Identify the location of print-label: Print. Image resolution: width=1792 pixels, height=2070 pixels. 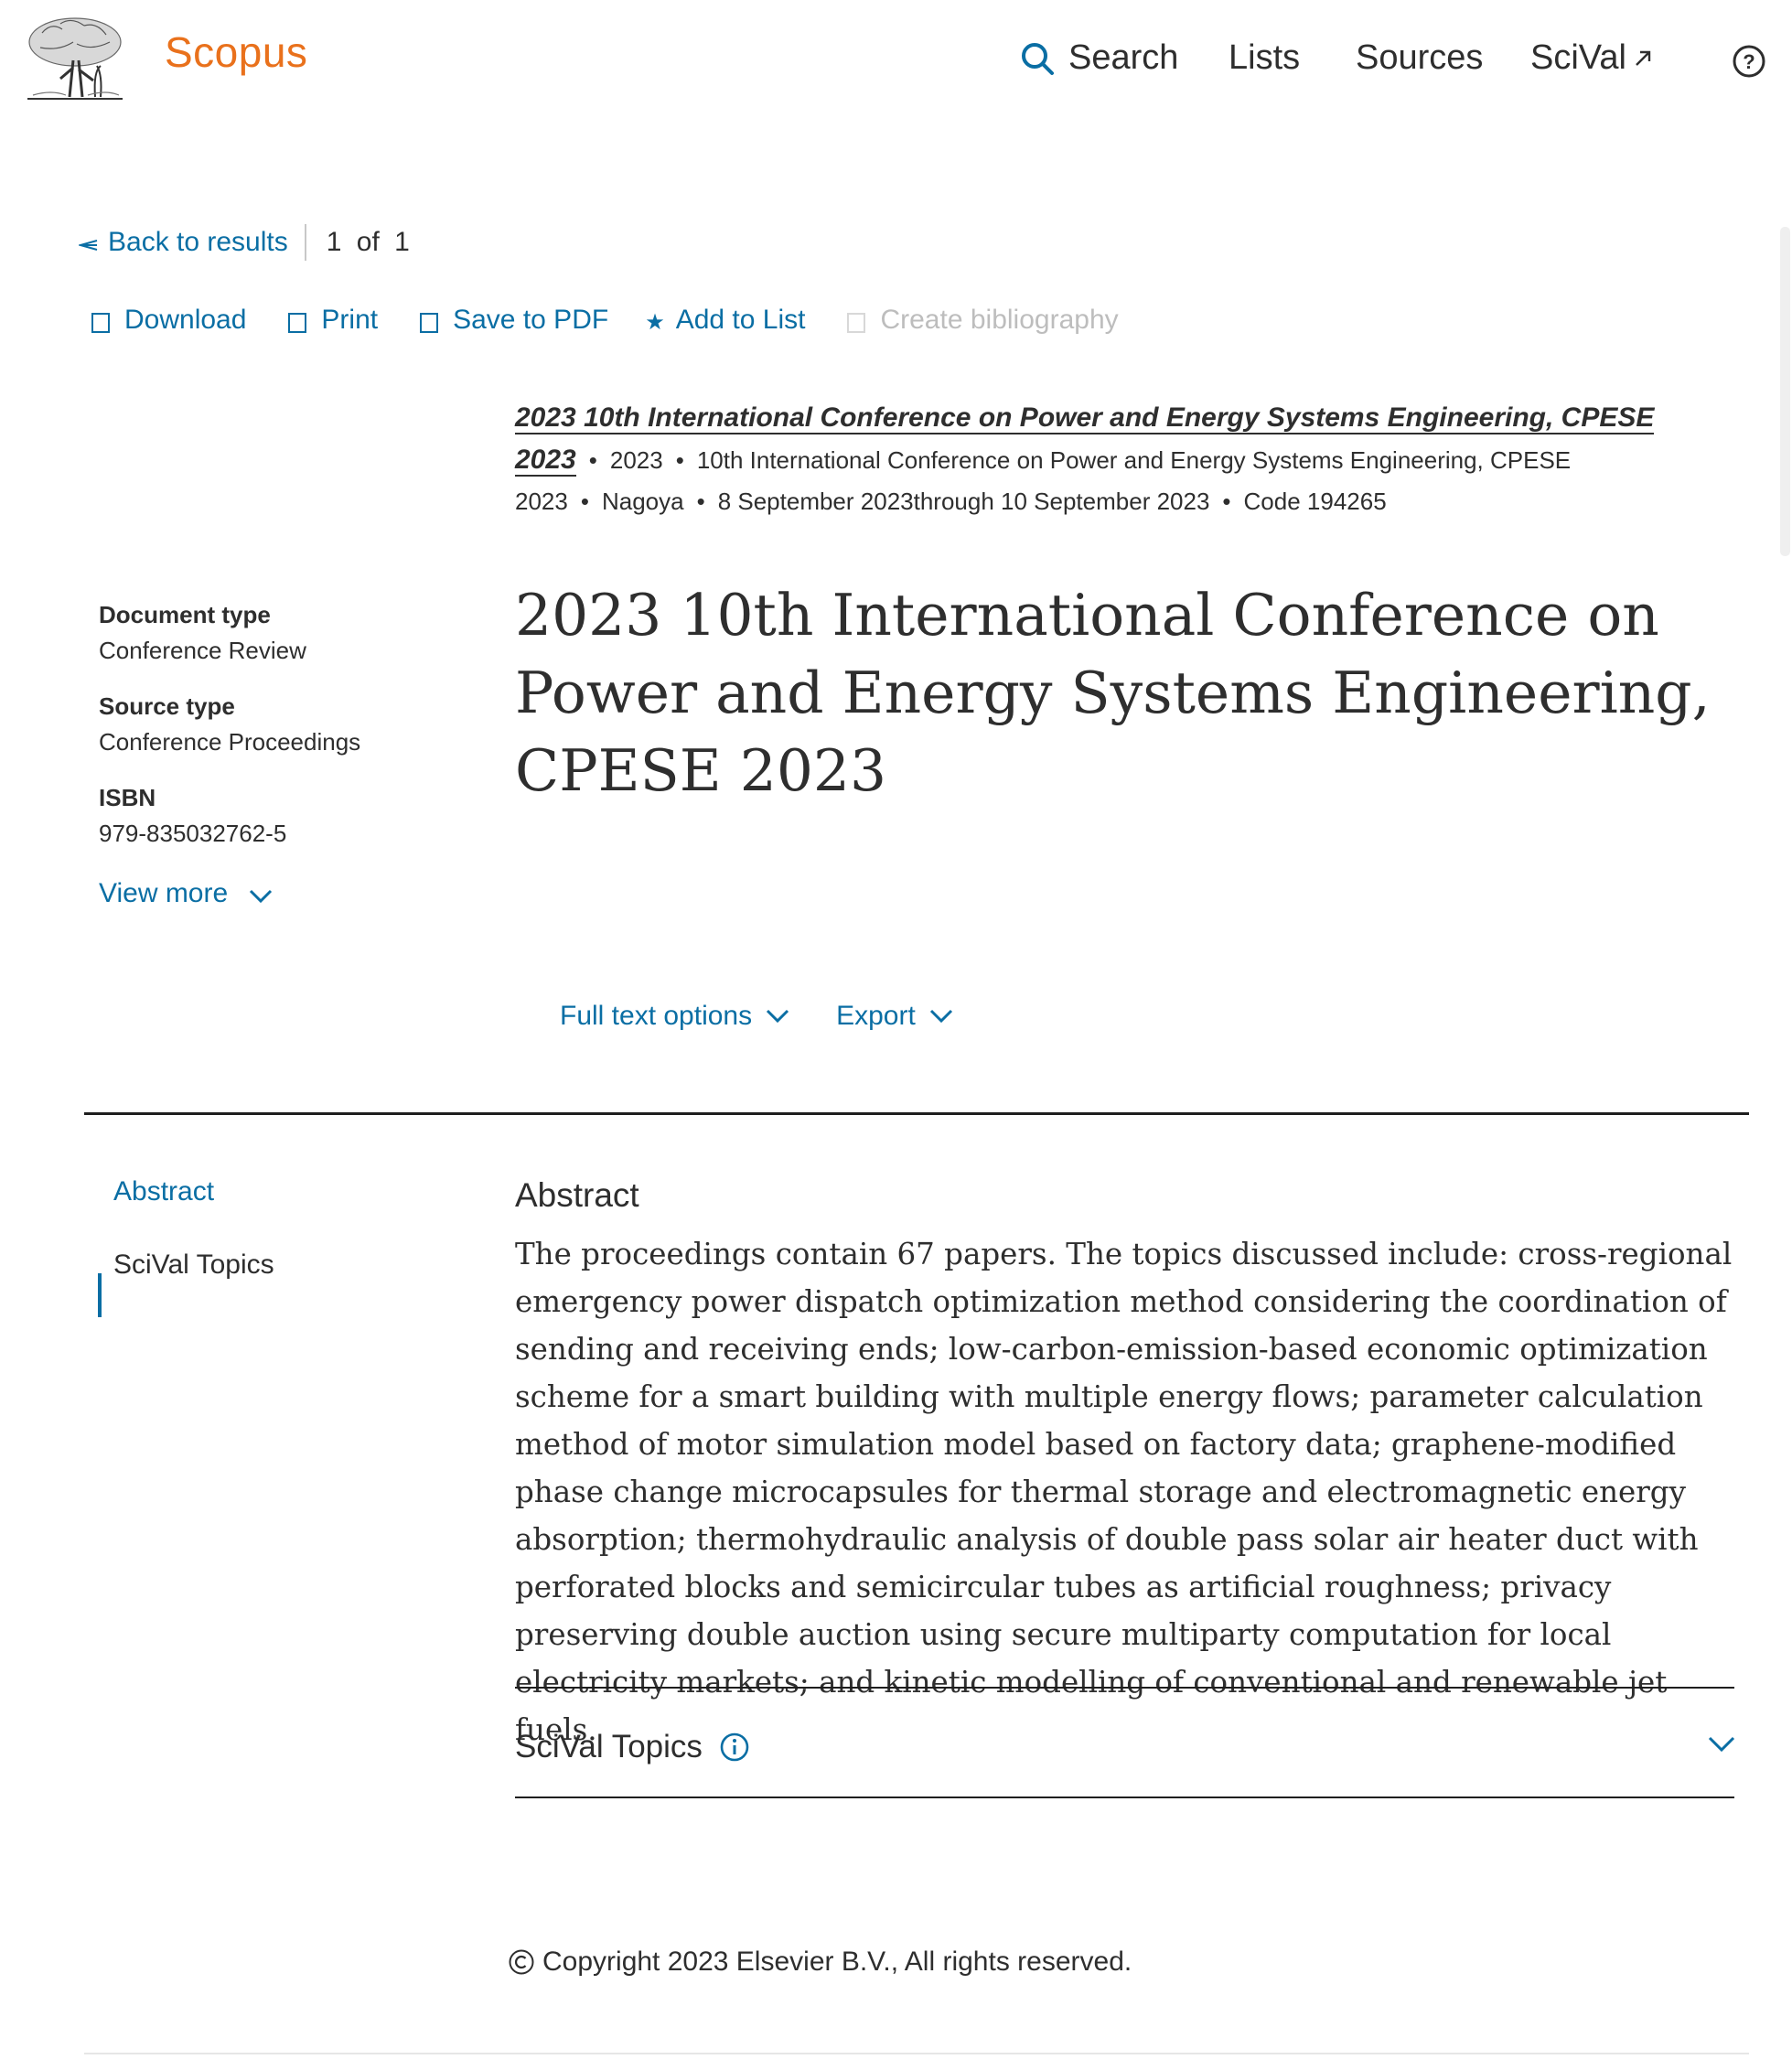
(350, 319).